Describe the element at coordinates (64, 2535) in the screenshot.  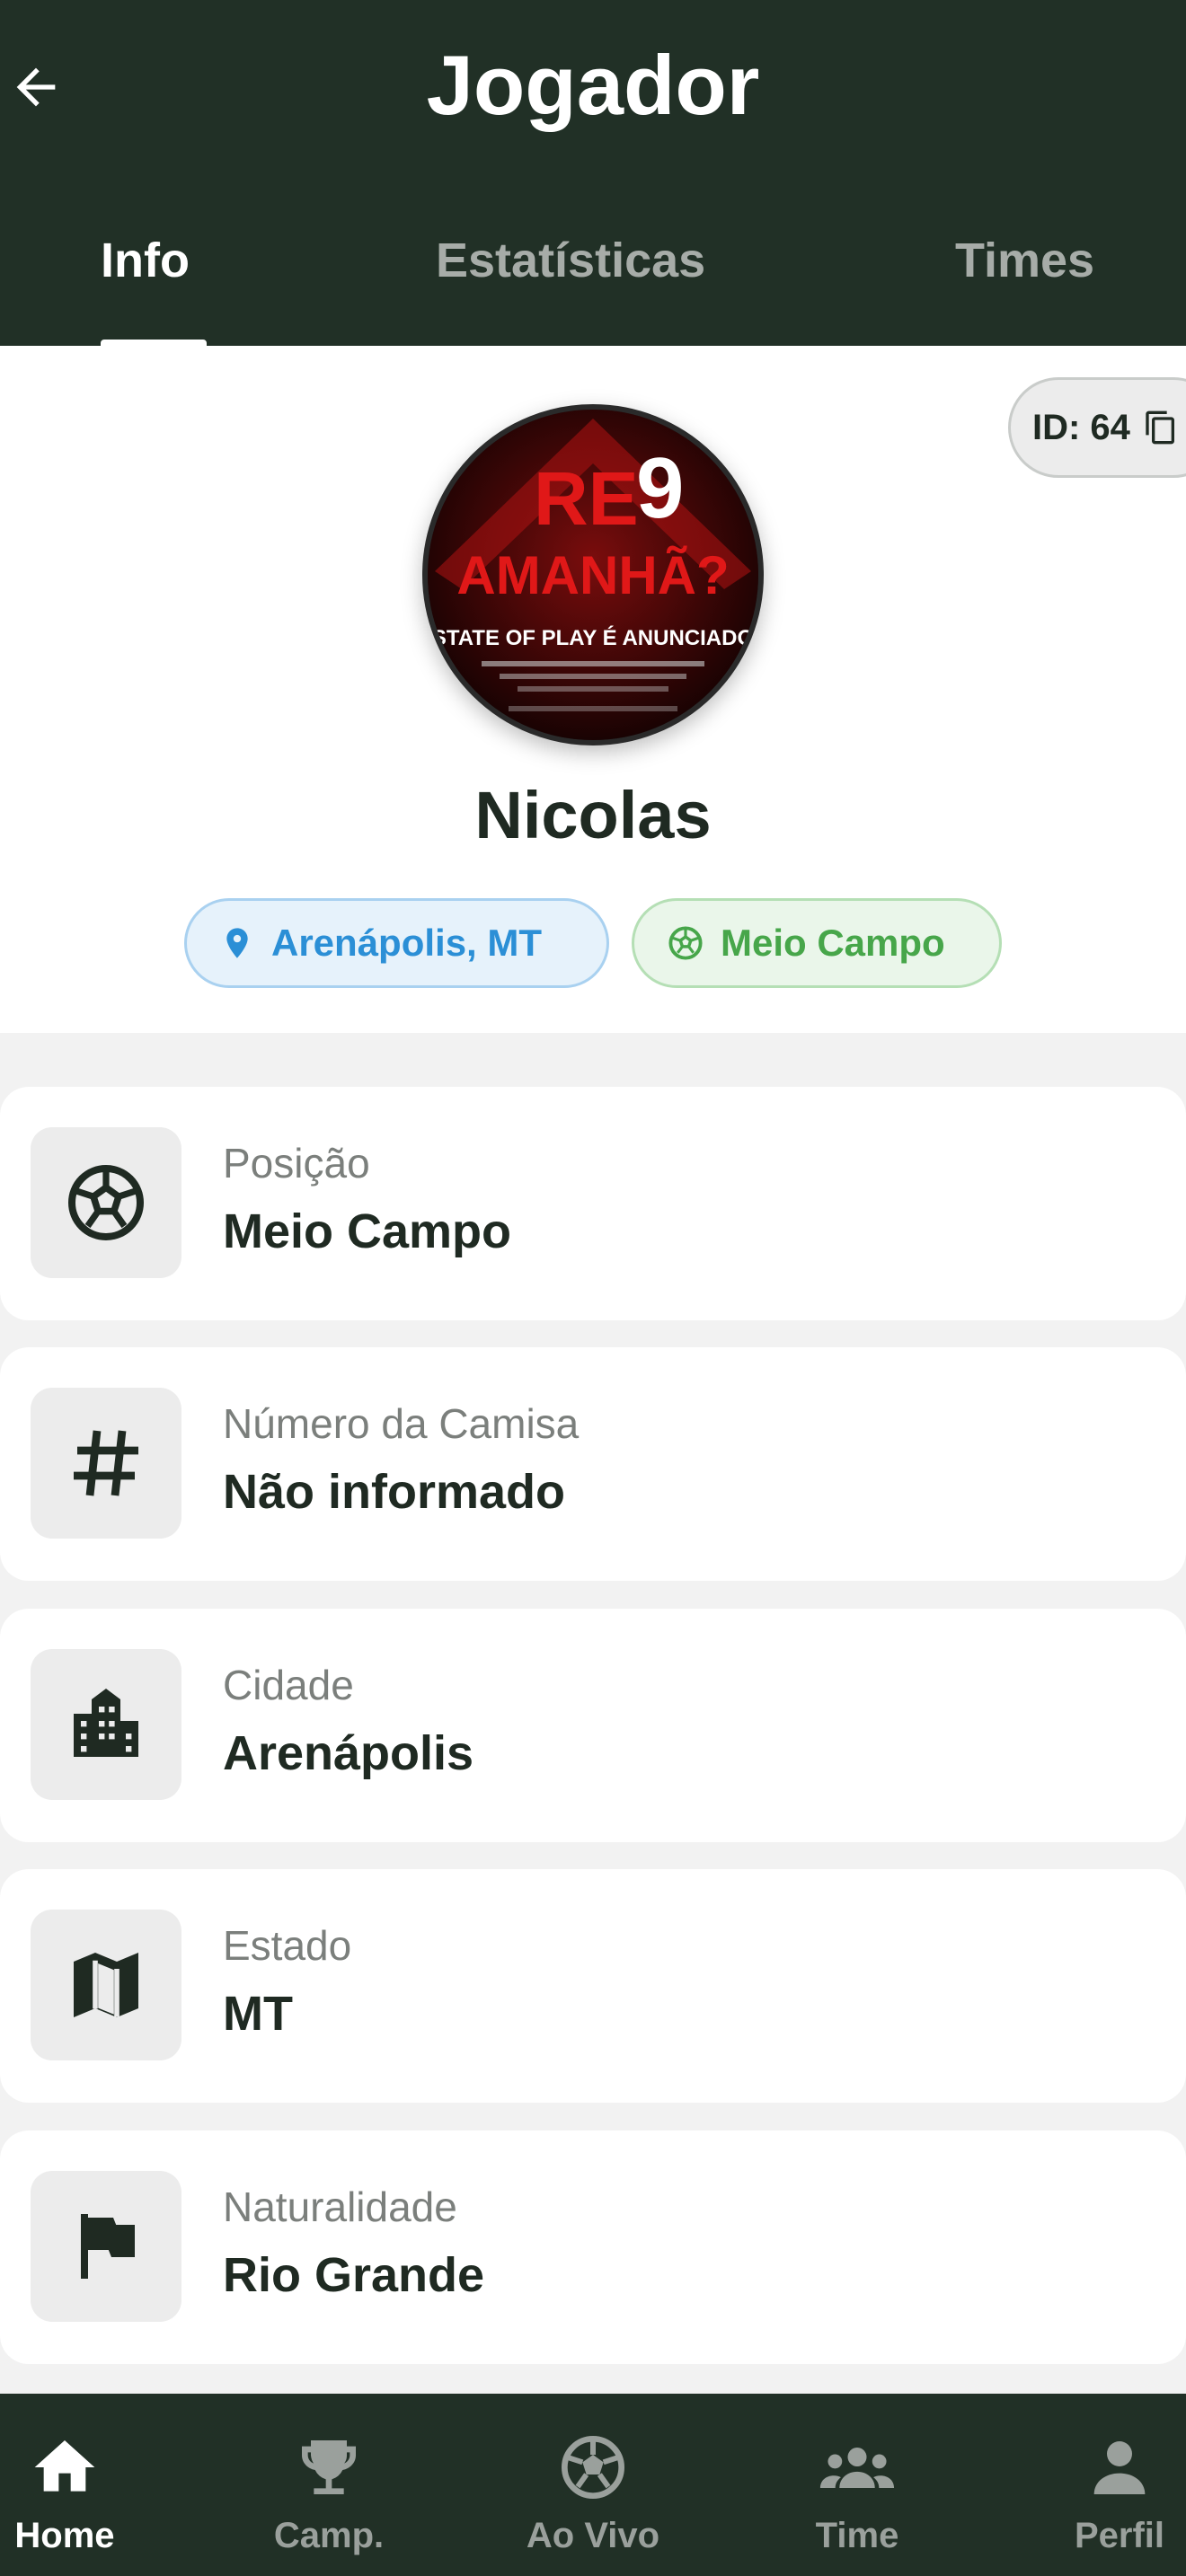
I see `nav-home-label: Home` at that location.